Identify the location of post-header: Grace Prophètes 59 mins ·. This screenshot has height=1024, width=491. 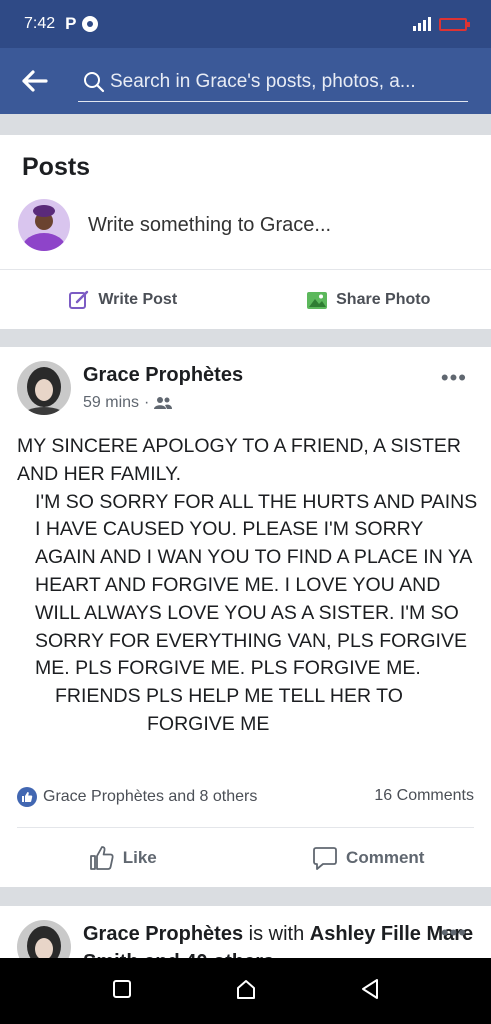
(130, 388).